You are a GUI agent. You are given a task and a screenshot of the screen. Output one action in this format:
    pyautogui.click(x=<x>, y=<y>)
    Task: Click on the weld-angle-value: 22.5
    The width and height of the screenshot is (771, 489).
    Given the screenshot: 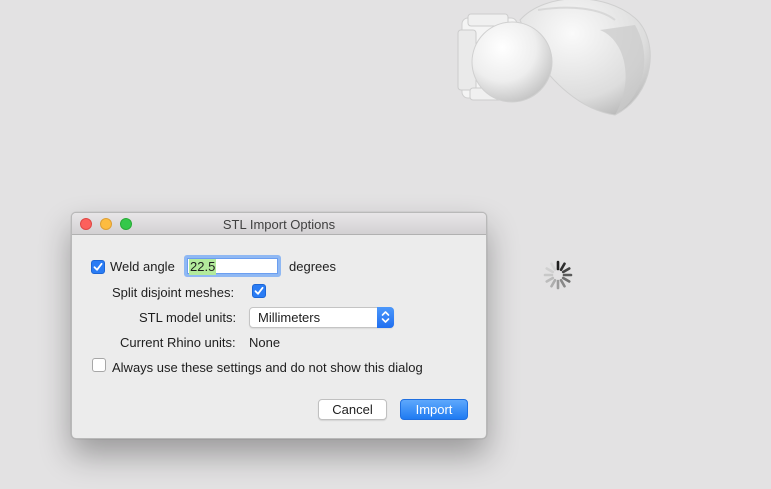 What is the action you would take?
    pyautogui.click(x=203, y=267)
    